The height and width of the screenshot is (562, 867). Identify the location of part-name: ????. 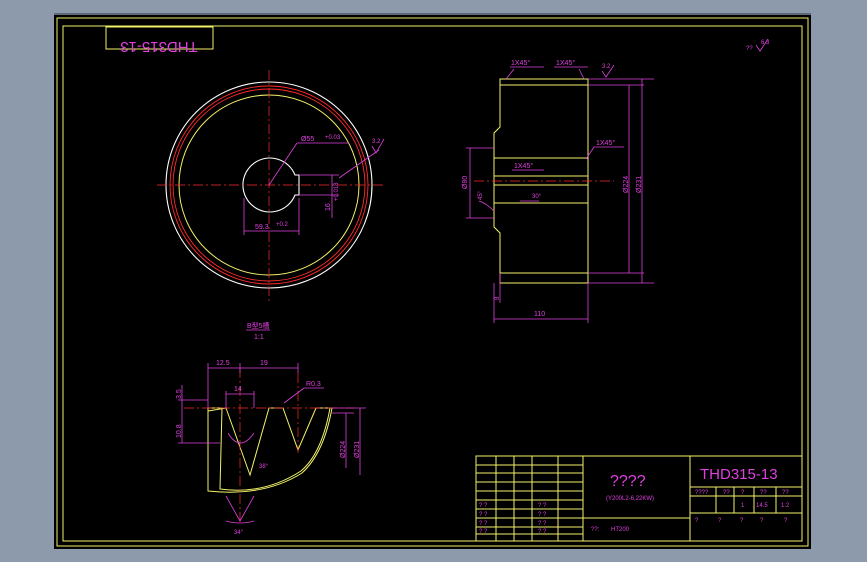
(628, 481).